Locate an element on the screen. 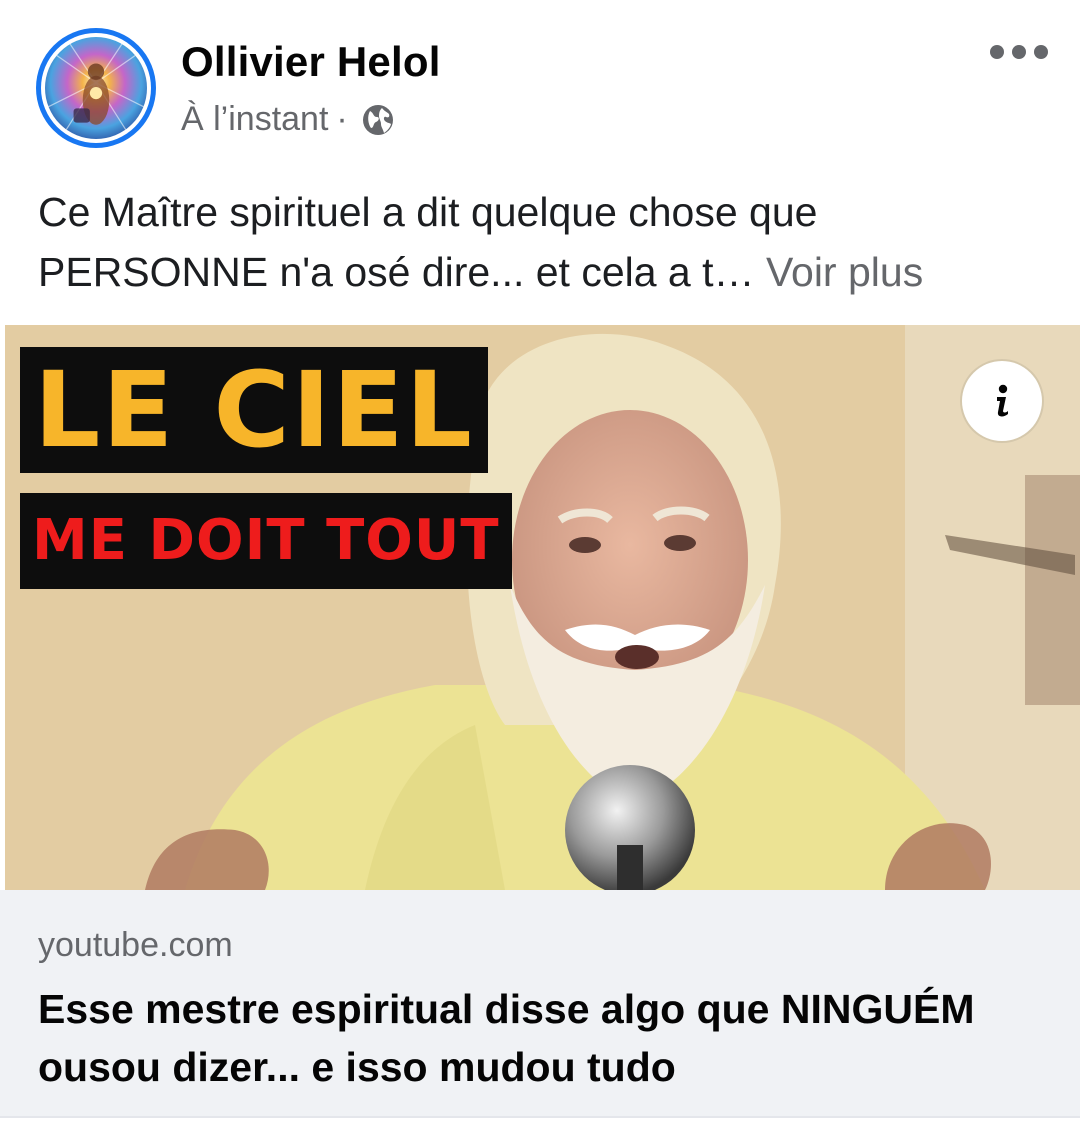 This screenshot has width=1080, height=1124. author-name: Ollivier Helol is located at coordinates (311, 62).